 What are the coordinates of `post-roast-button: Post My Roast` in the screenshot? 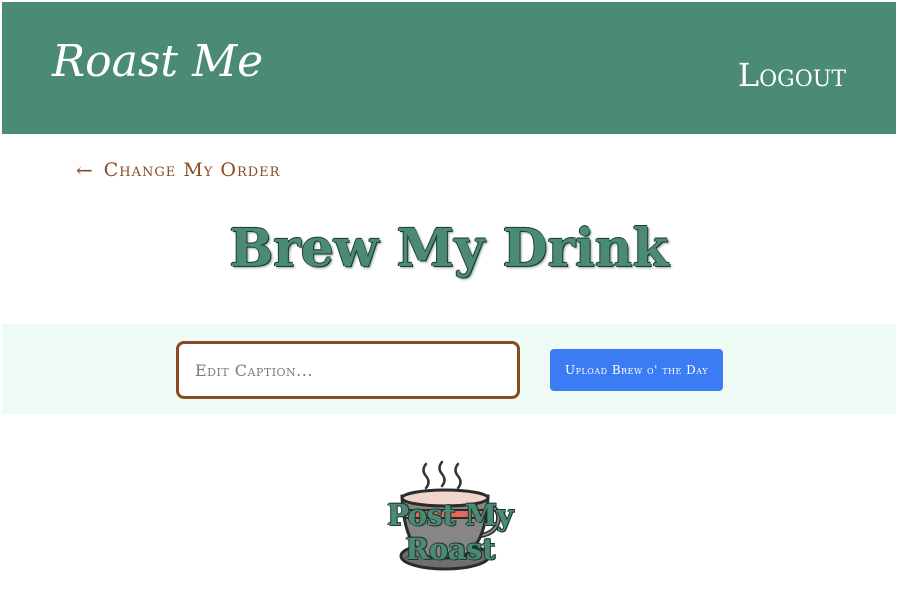 It's located at (450, 518).